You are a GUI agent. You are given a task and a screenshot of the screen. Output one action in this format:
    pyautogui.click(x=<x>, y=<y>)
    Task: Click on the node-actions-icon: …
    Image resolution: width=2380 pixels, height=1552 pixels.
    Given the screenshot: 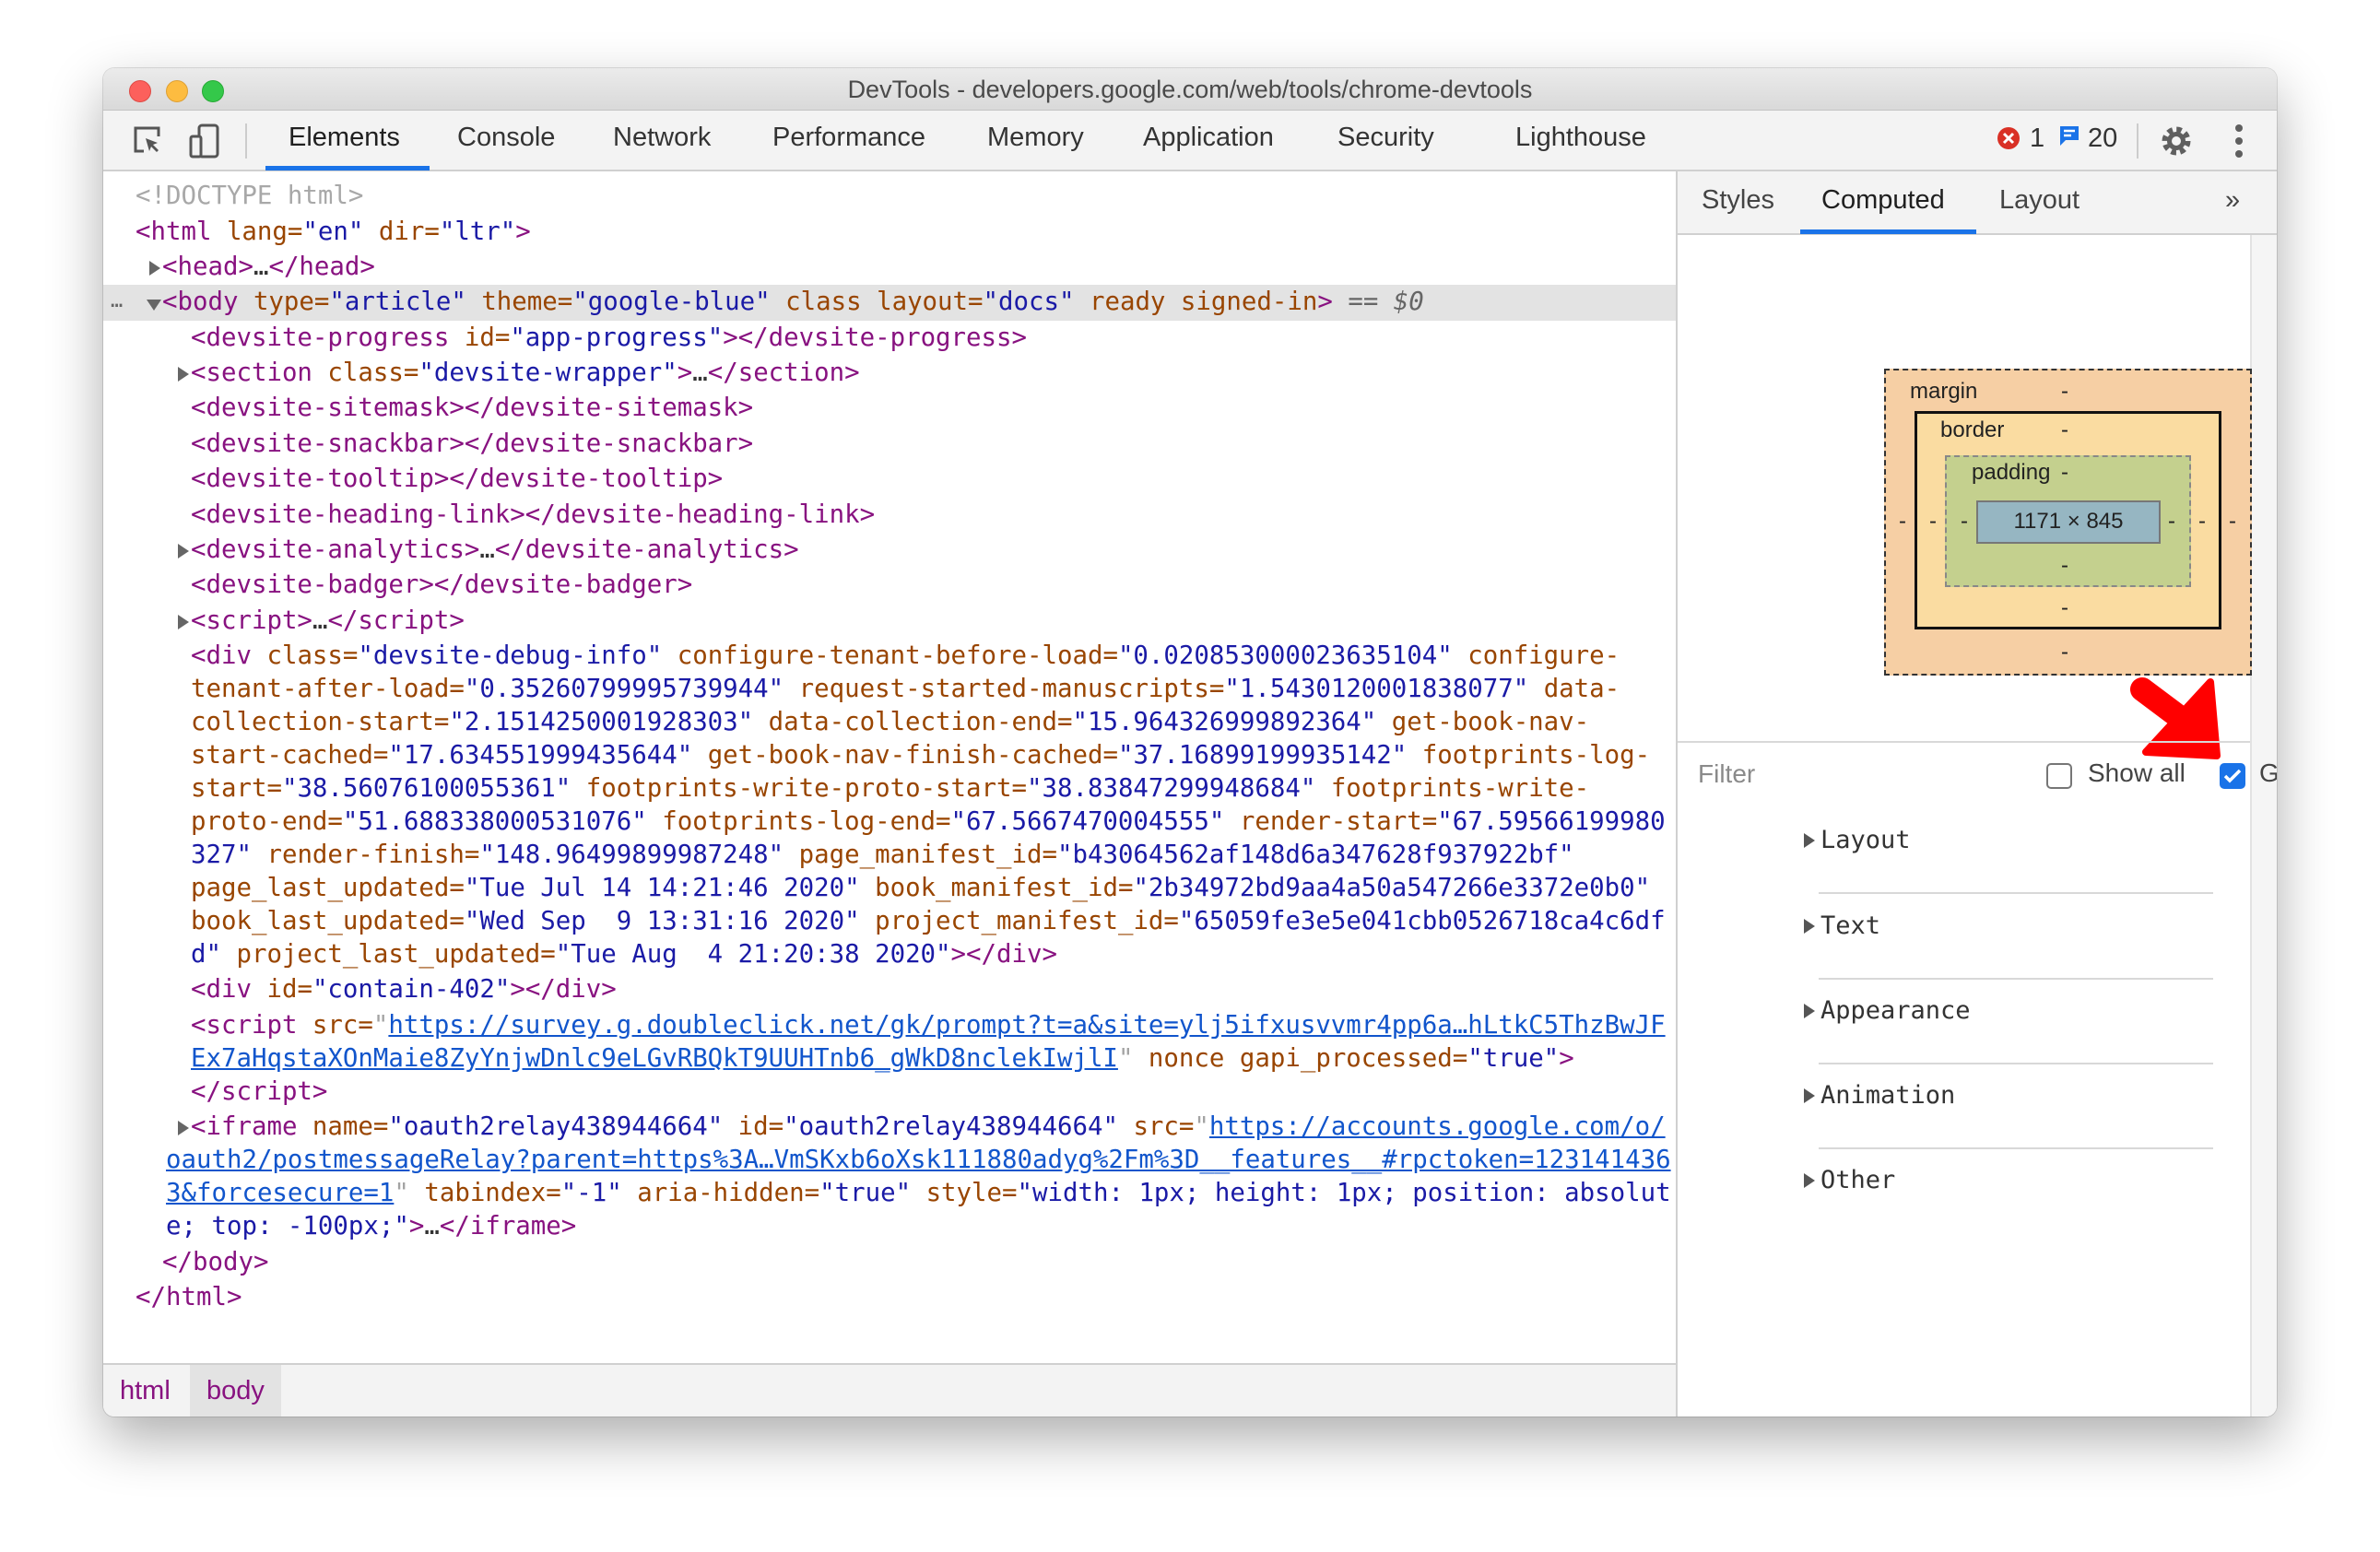 What is the action you would take?
    pyautogui.click(x=117, y=301)
    